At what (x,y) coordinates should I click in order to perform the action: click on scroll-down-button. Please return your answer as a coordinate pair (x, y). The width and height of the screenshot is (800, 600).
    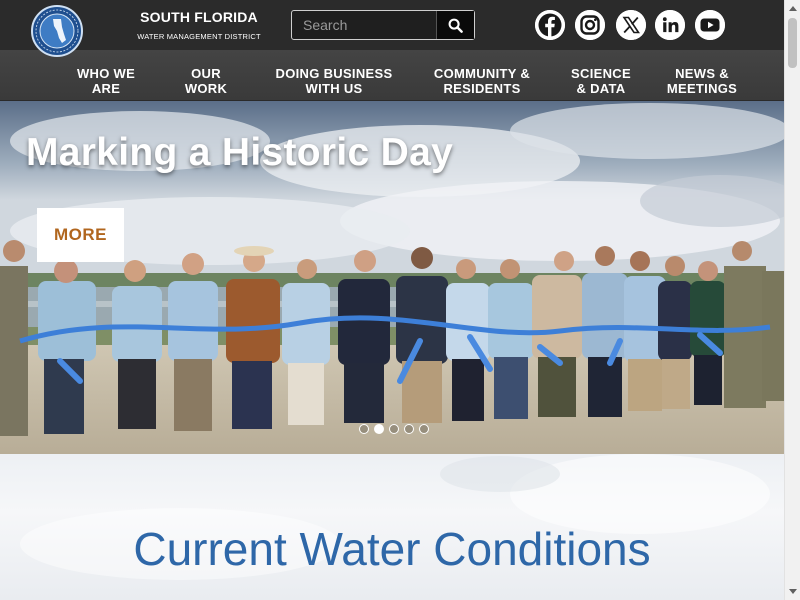
    Looking at the image, I should click on (792, 592).